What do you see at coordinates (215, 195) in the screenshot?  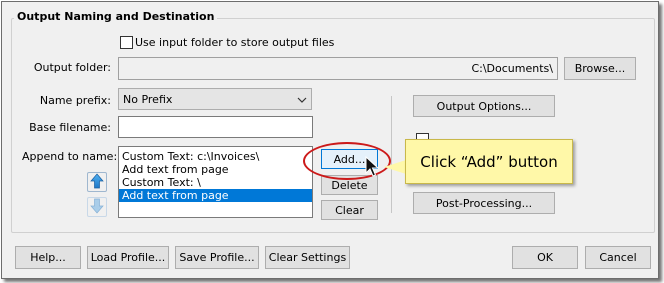 I see `list-item-selected: Add text from page` at bounding box center [215, 195].